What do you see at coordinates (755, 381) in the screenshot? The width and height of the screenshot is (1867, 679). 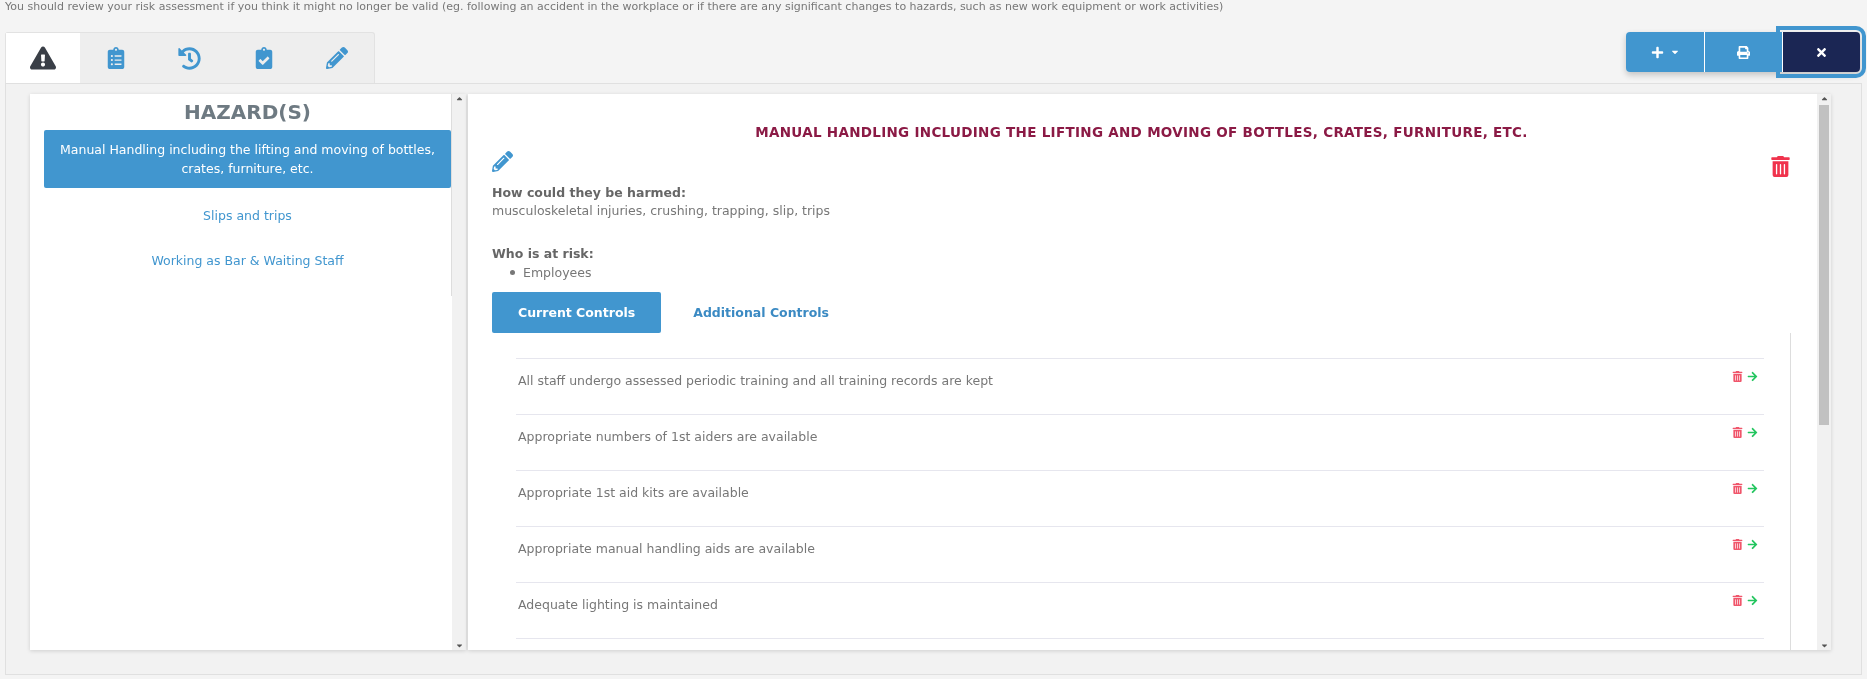 I see `control-text: All staff undergo assessed periodic training and all training records are kept` at bounding box center [755, 381].